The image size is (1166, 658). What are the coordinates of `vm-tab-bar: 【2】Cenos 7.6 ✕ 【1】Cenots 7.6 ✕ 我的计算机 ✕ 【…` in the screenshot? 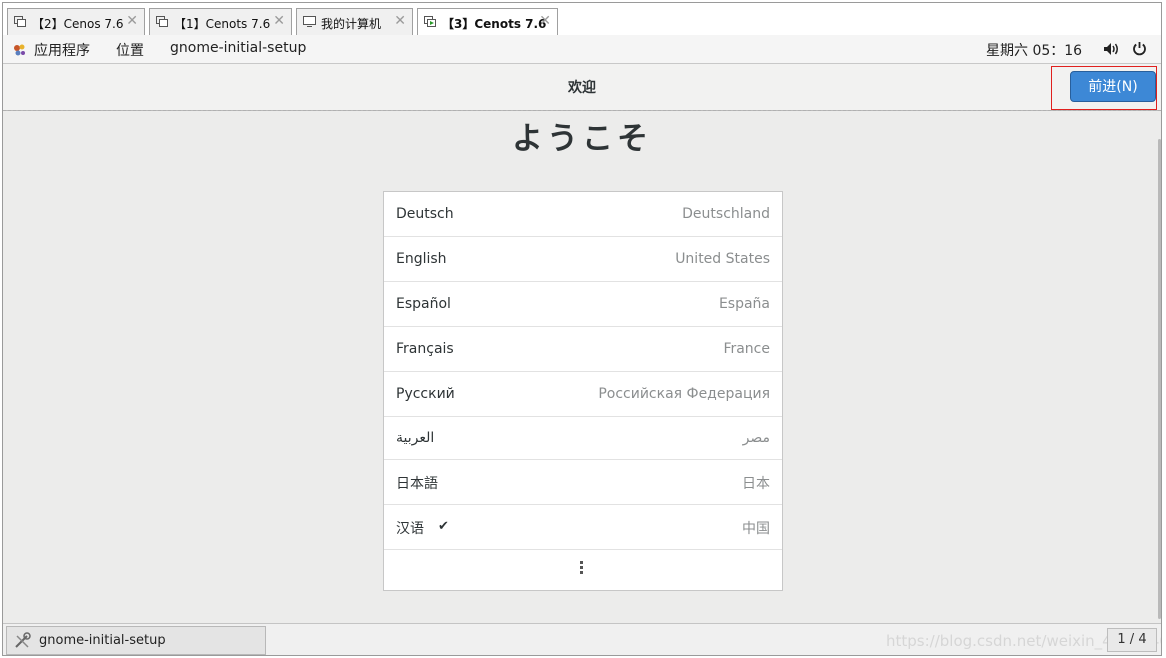 It's located at (582, 19).